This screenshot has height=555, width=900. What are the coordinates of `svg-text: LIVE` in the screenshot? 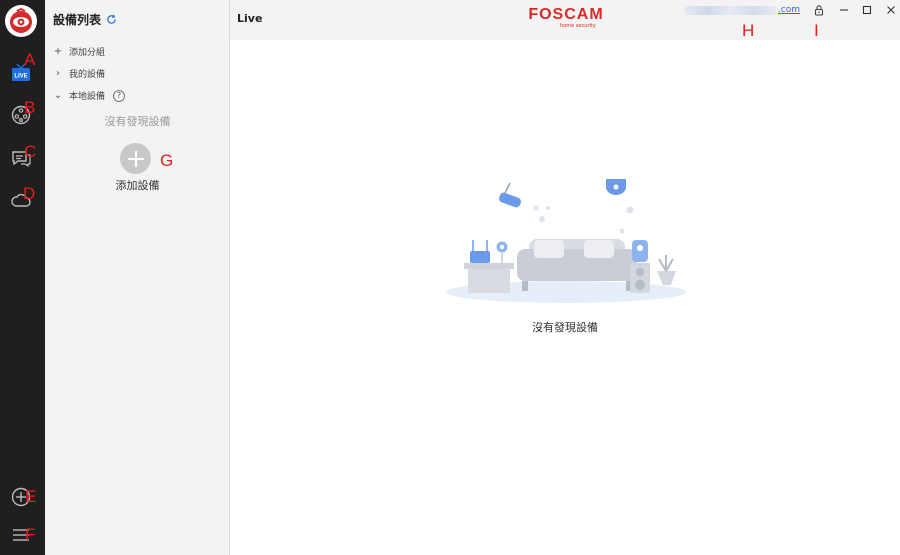 It's located at (20, 77).